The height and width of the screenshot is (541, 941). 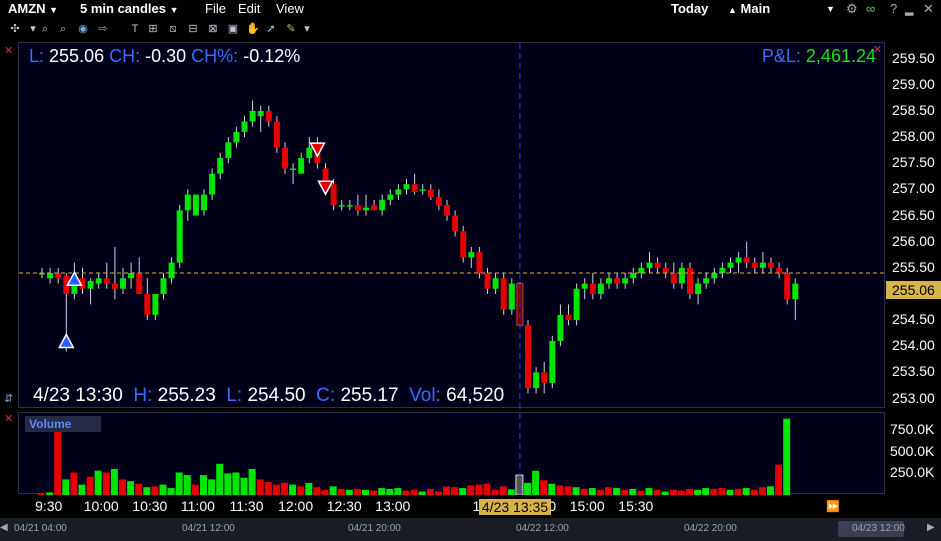 I want to click on channel-tool-icon: ⊠, so click(x=213, y=29).